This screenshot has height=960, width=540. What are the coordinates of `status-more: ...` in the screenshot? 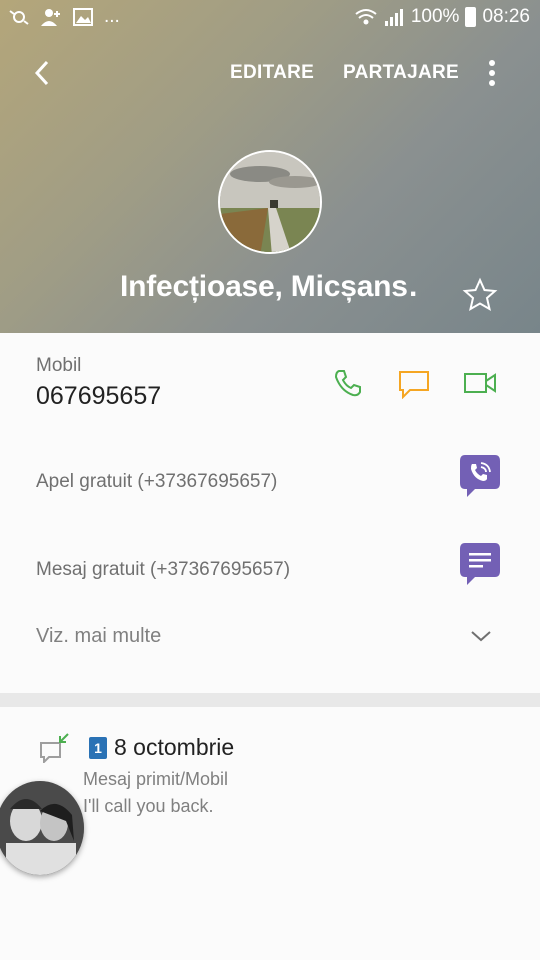 It's located at (112, 16).